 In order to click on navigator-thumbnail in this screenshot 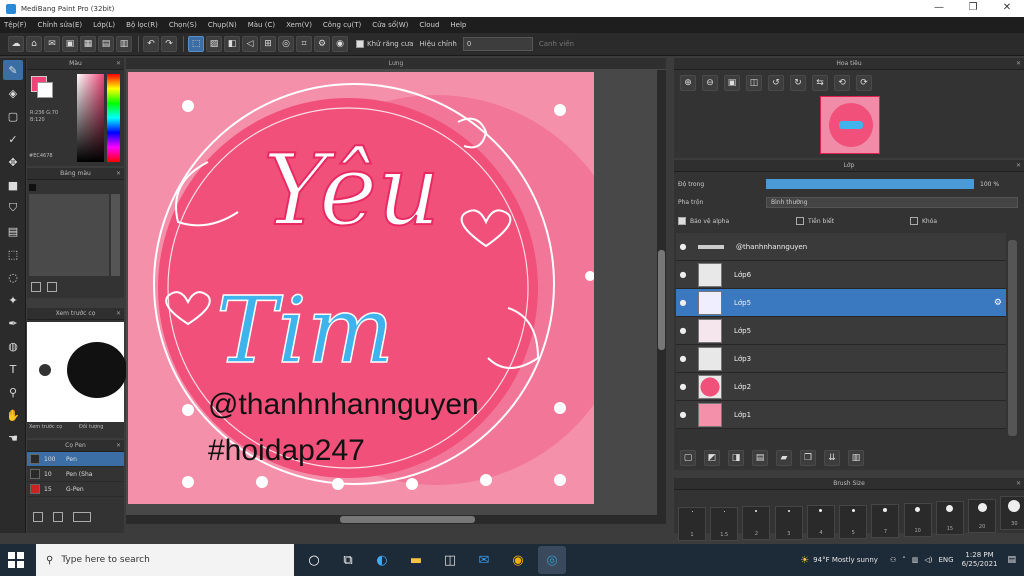, I will do `click(850, 125)`.